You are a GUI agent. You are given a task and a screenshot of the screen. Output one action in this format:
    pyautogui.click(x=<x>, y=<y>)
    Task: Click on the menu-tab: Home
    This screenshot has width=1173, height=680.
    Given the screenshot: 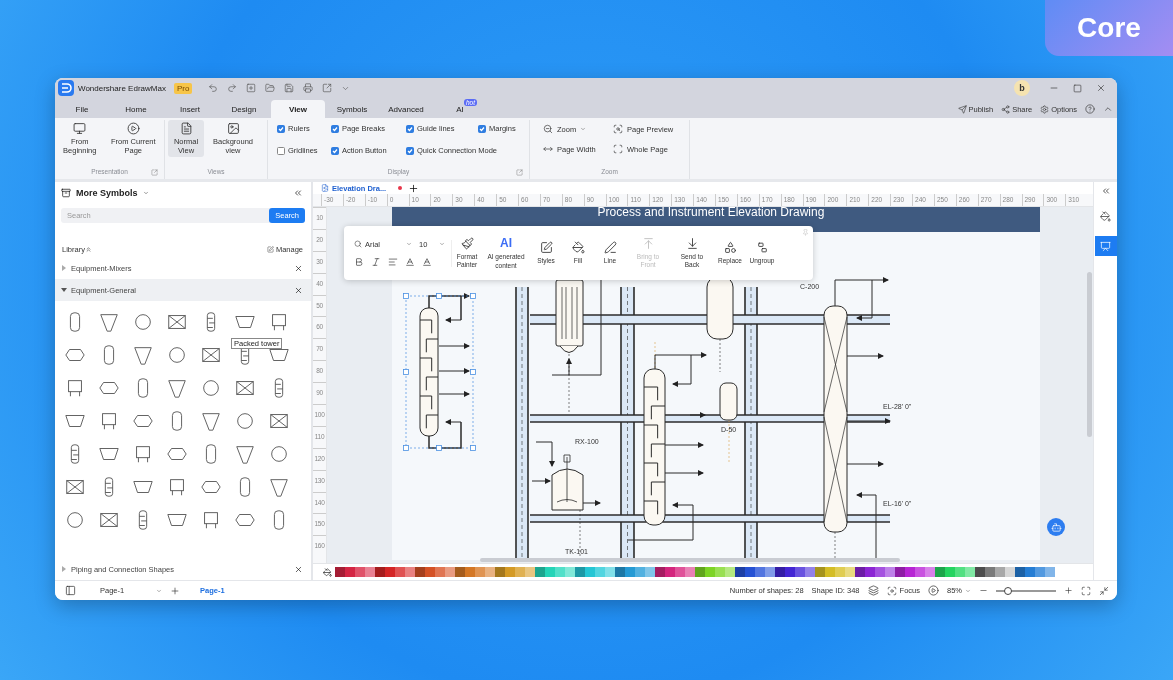 What is the action you would take?
    pyautogui.click(x=136, y=109)
    